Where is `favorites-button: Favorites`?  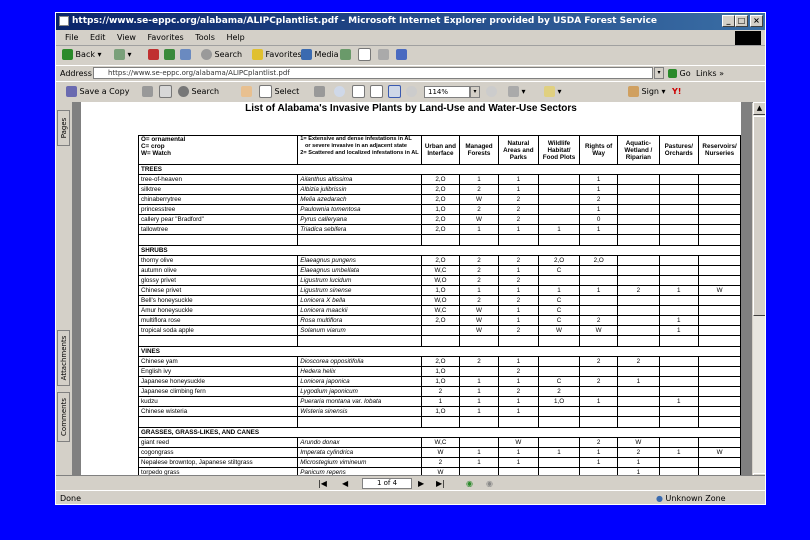
favorites-button: Favorites is located at coordinates (277, 55).